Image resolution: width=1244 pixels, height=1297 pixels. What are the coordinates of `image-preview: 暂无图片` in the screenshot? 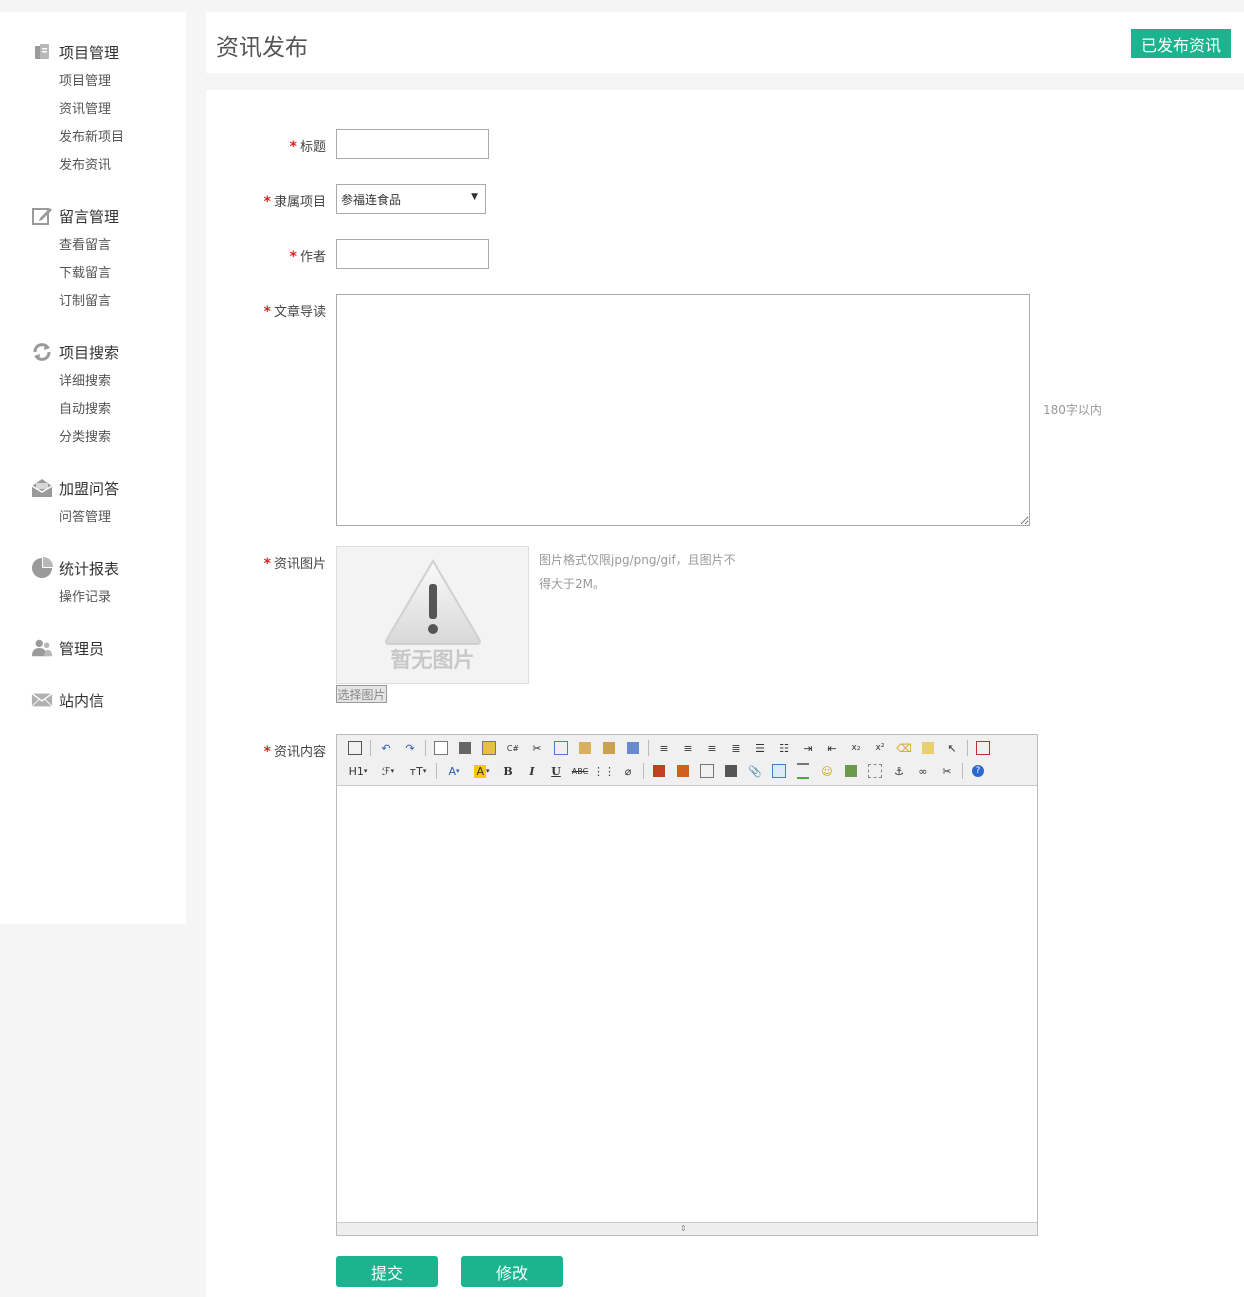 It's located at (432, 615).